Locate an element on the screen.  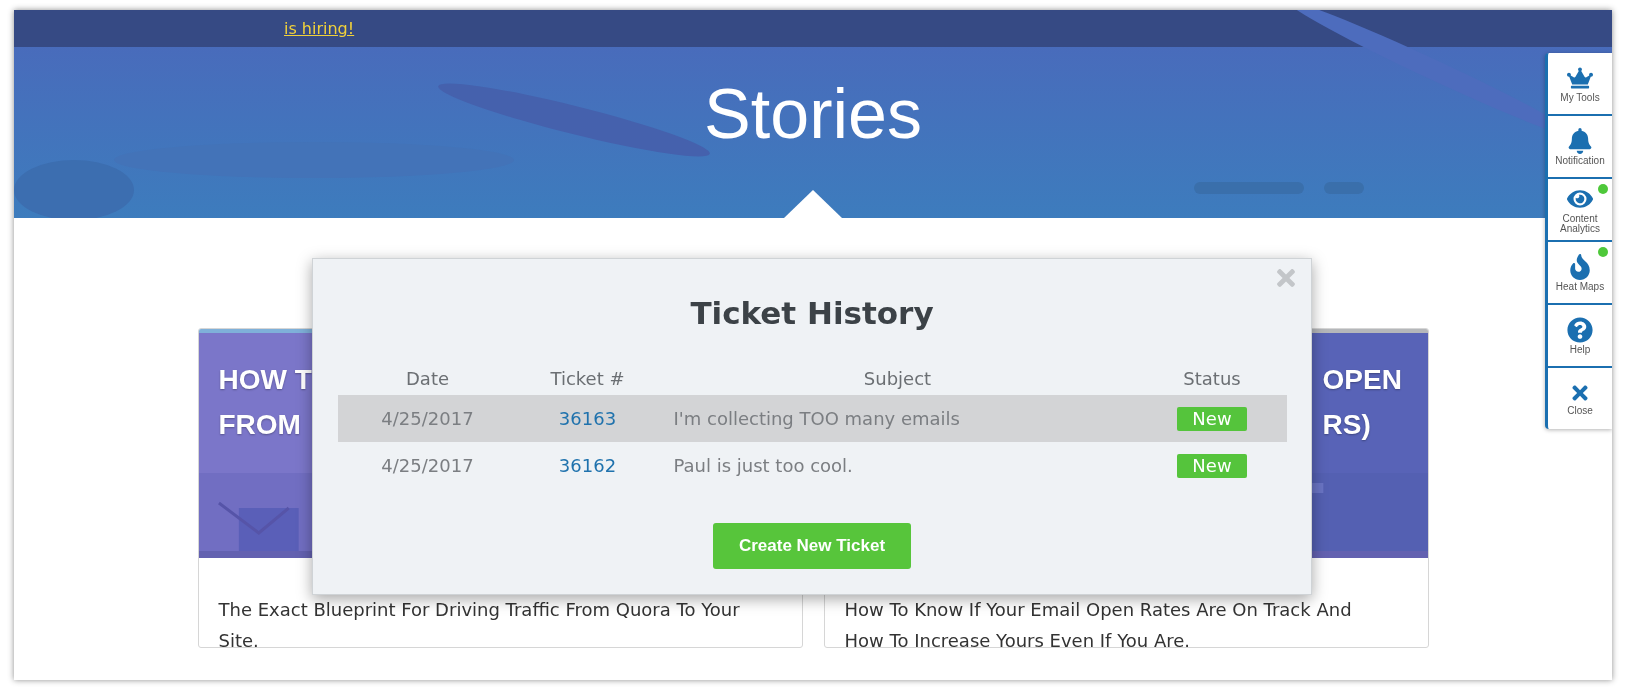
hiring-link: is hiring! is located at coordinates (319, 28).